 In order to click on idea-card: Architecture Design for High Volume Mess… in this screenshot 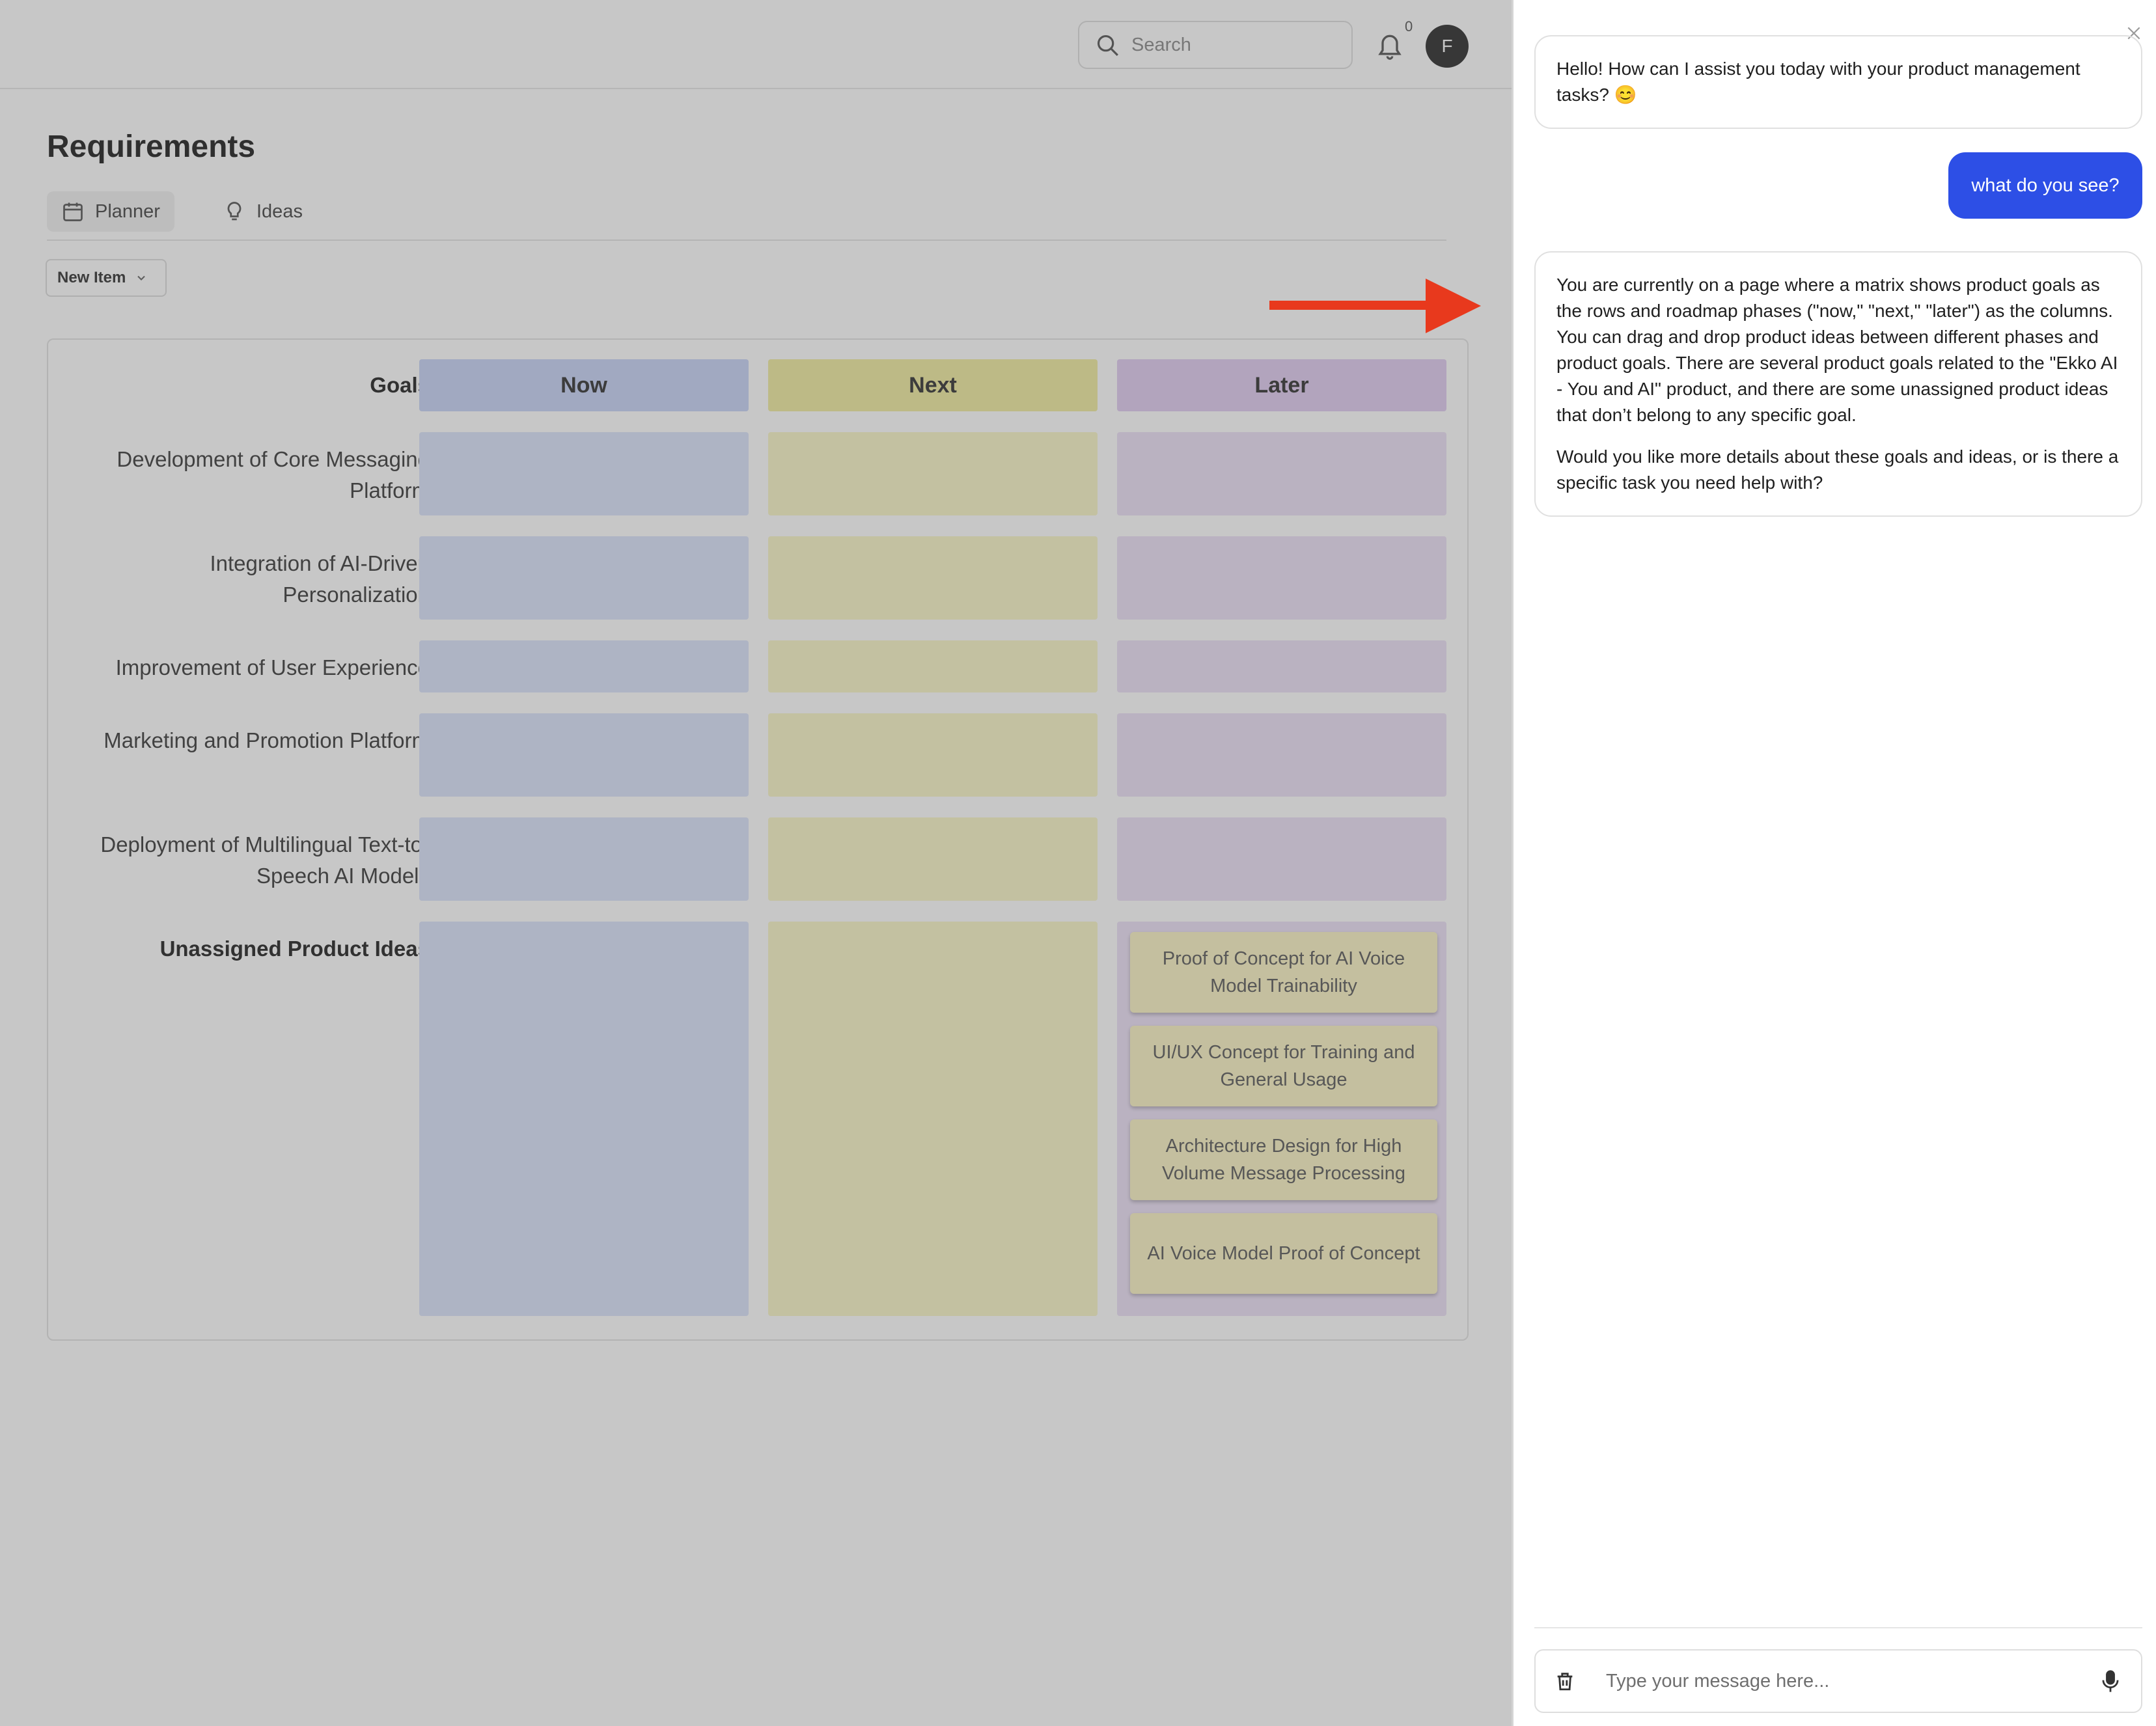, I will do `click(1283, 1160)`.